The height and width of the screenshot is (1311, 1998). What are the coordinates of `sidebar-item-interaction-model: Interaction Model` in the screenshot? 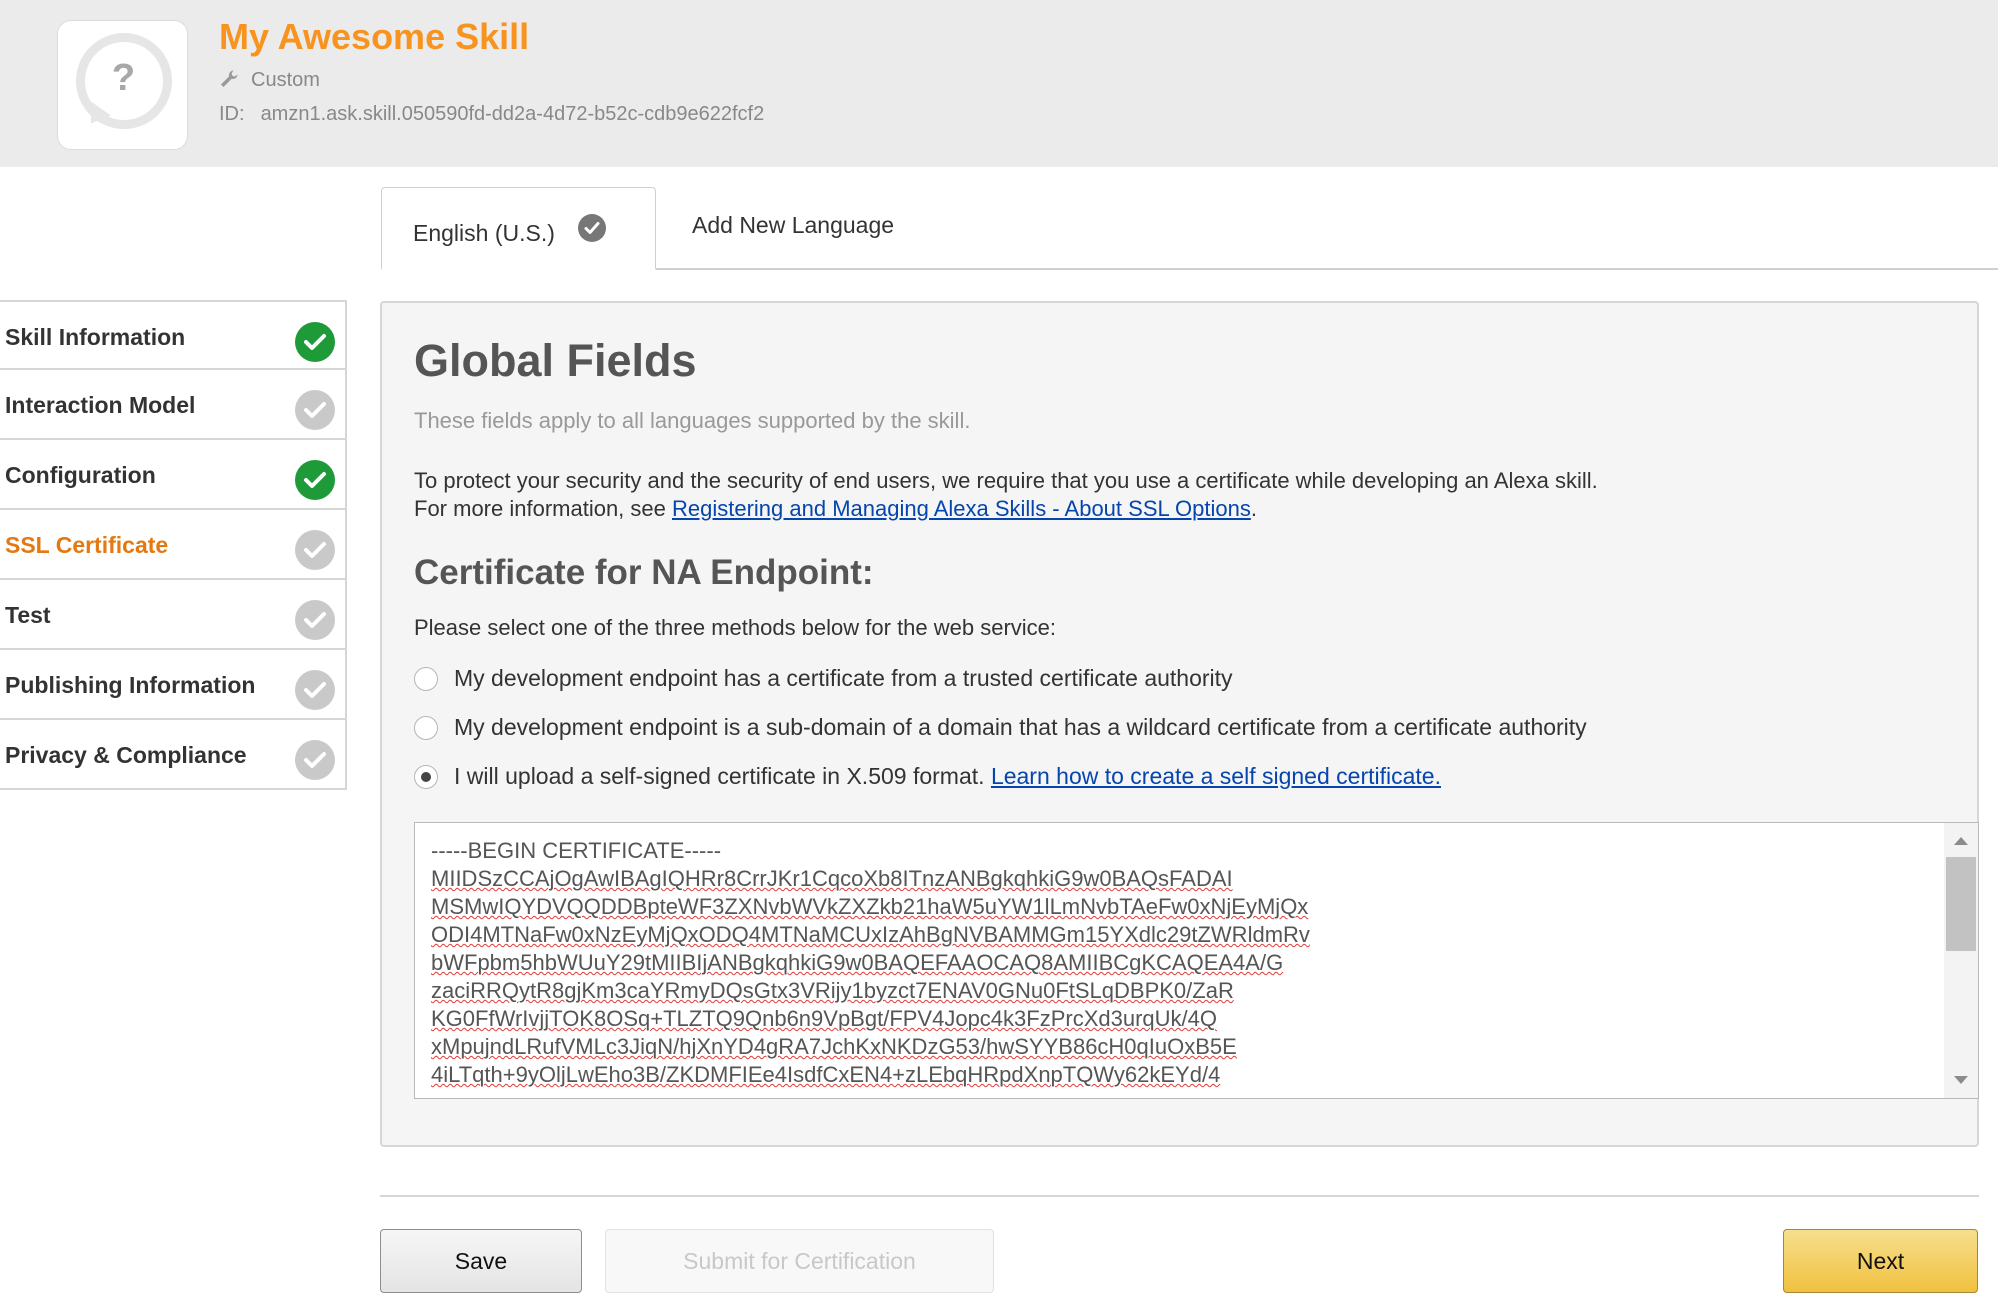 It's located at (173, 405).